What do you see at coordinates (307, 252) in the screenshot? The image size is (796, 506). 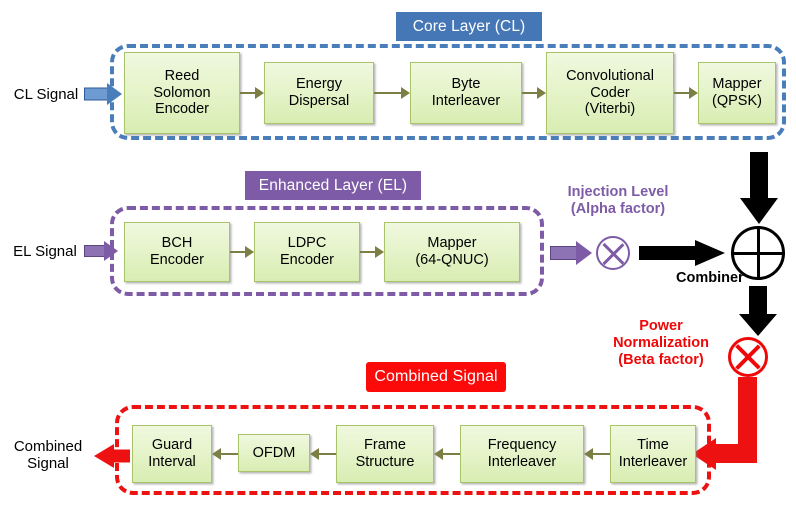 I see `block-ldpc-encoder: LDPC Encoder` at bounding box center [307, 252].